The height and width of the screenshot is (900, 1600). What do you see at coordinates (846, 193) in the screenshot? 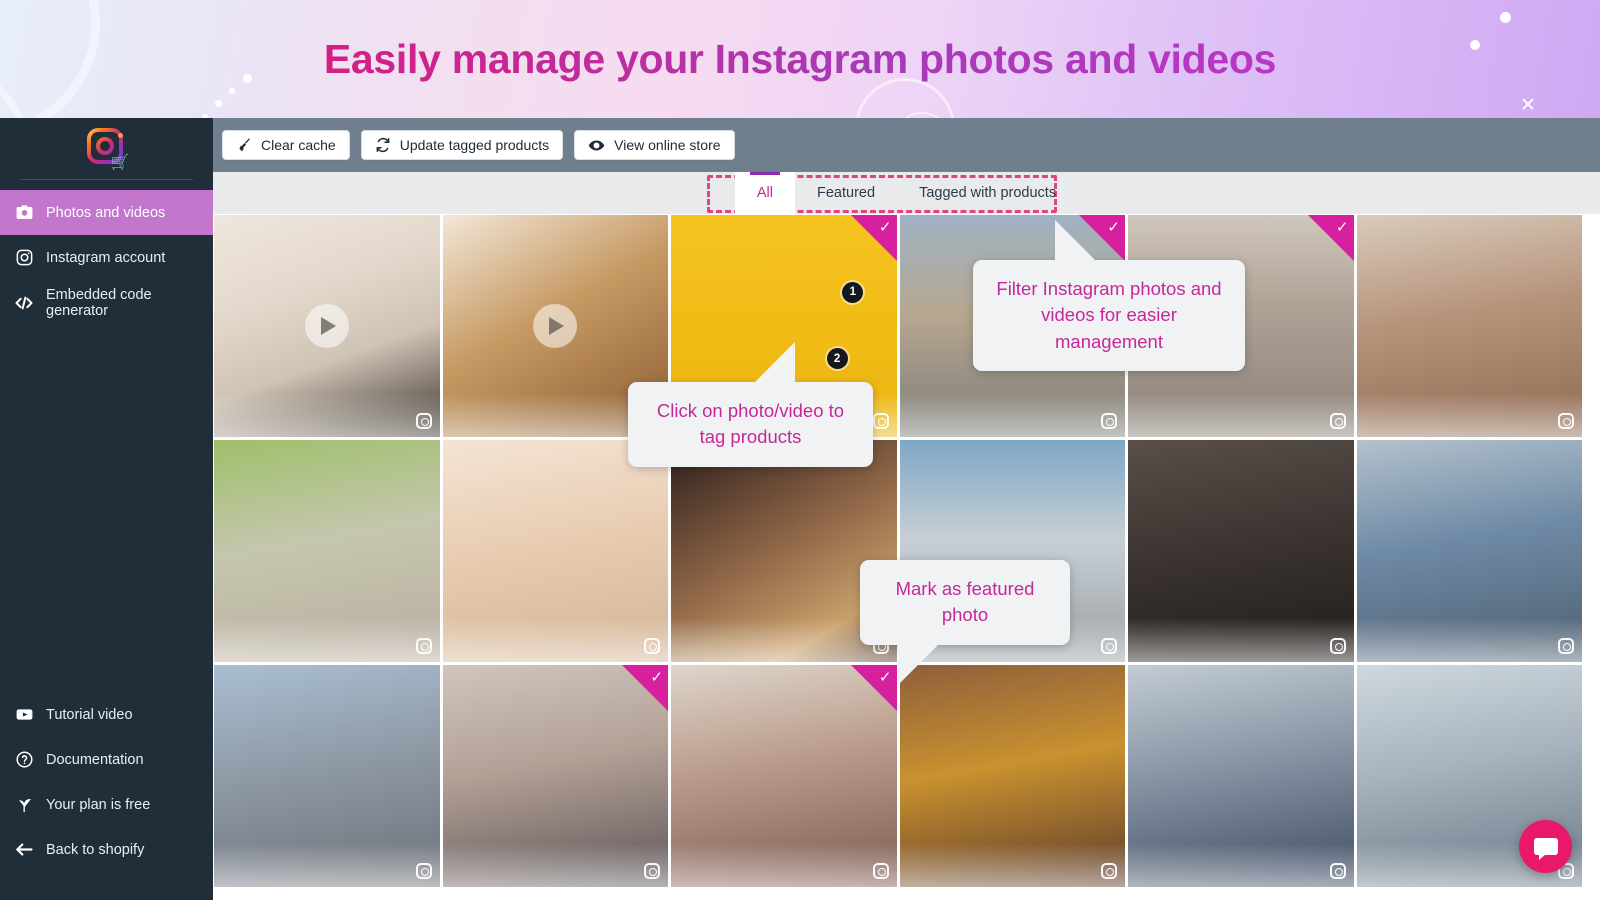
I see `tab-featured: Featured` at bounding box center [846, 193].